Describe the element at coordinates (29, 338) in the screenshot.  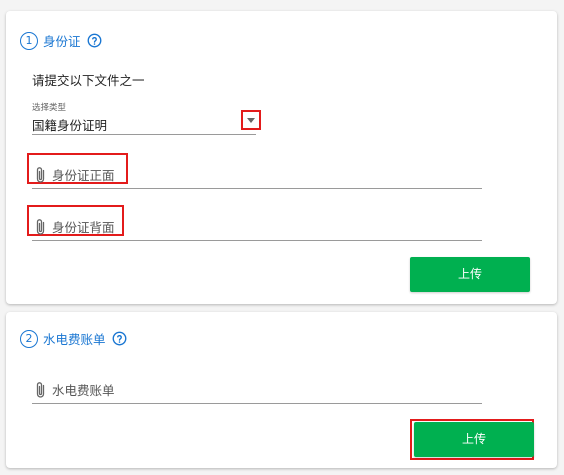
I see `step-number-2: 2` at that location.